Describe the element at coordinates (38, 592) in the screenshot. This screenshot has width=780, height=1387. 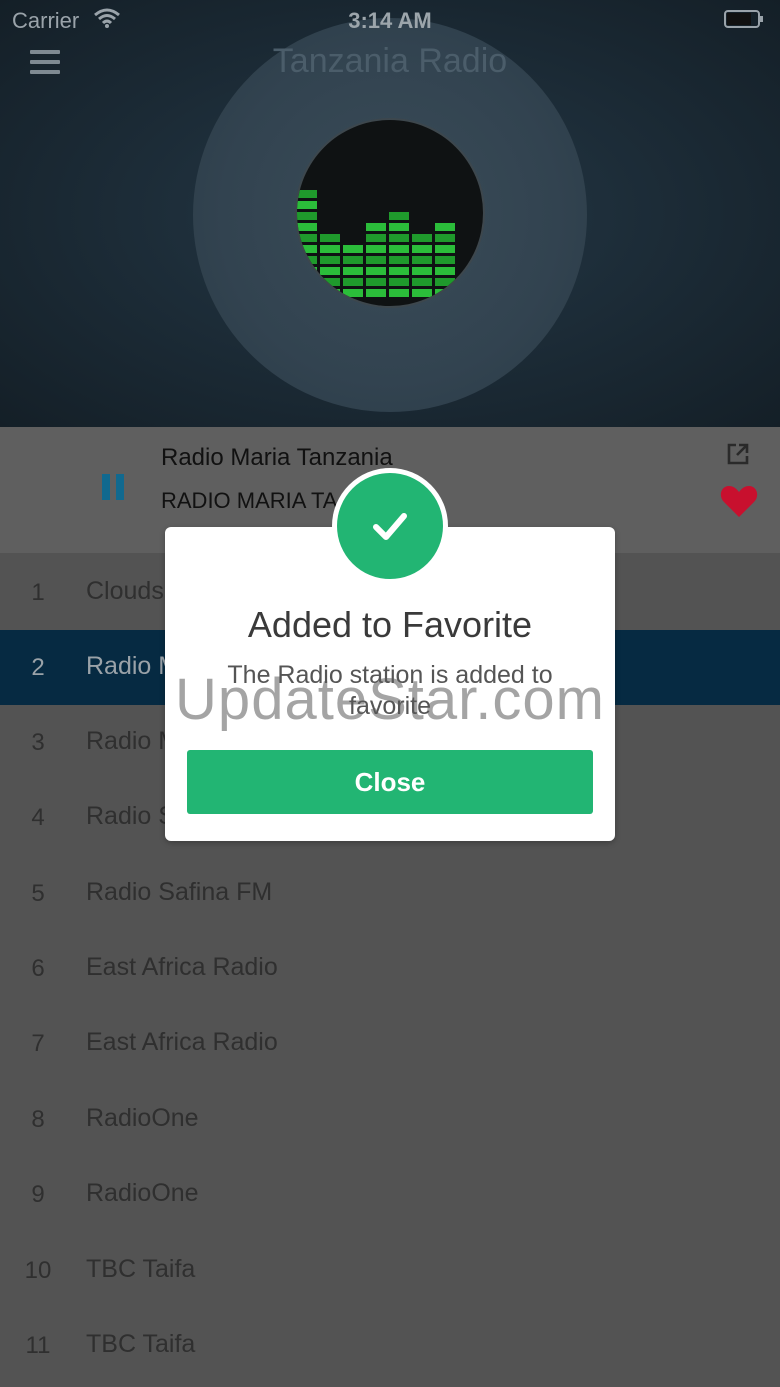
I see `station-number: 1` at that location.